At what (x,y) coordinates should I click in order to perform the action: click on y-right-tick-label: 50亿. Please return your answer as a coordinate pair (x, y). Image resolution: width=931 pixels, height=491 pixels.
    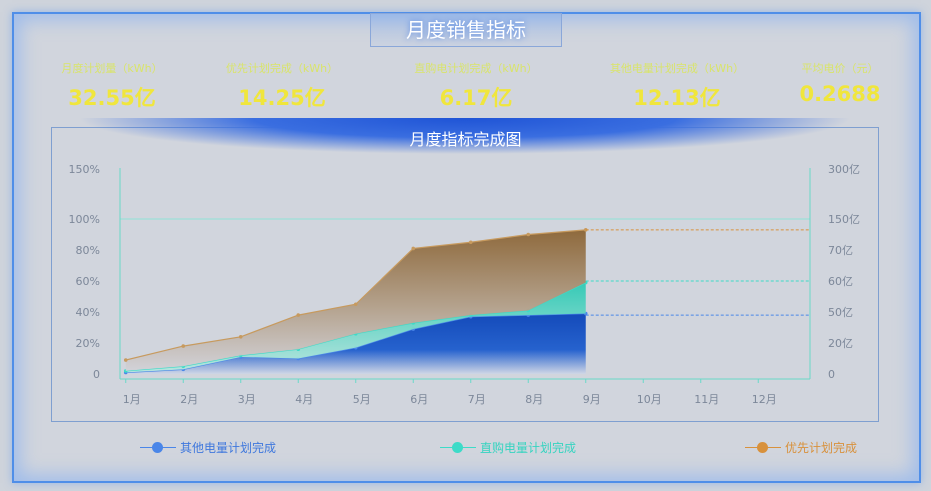
    Looking at the image, I should click on (840, 312).